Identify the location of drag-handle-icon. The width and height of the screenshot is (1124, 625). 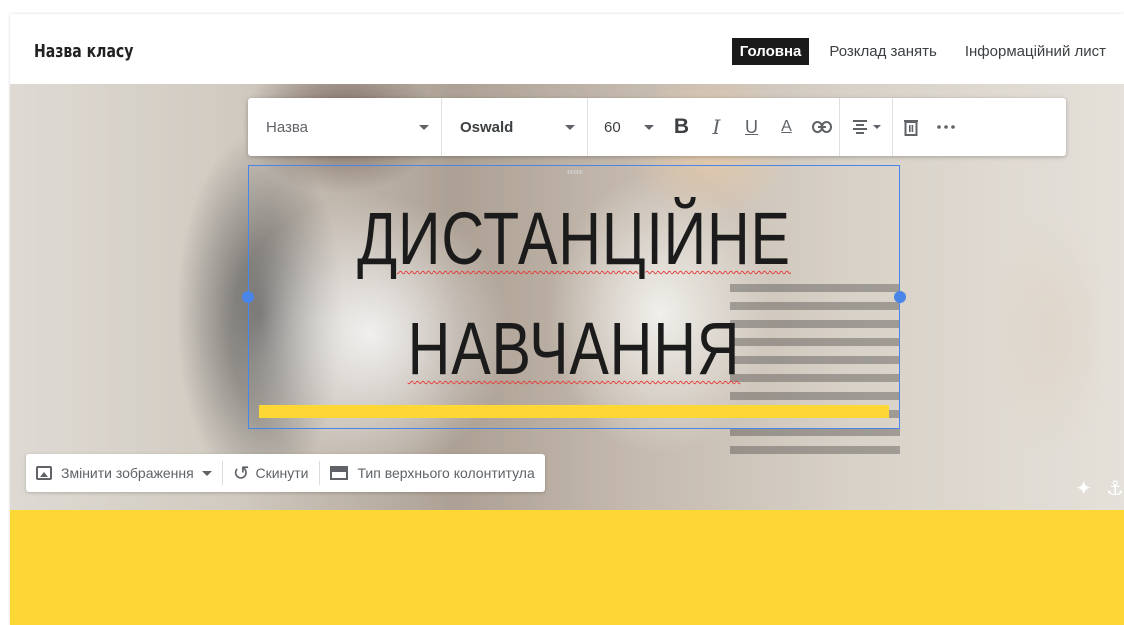
(575, 172).